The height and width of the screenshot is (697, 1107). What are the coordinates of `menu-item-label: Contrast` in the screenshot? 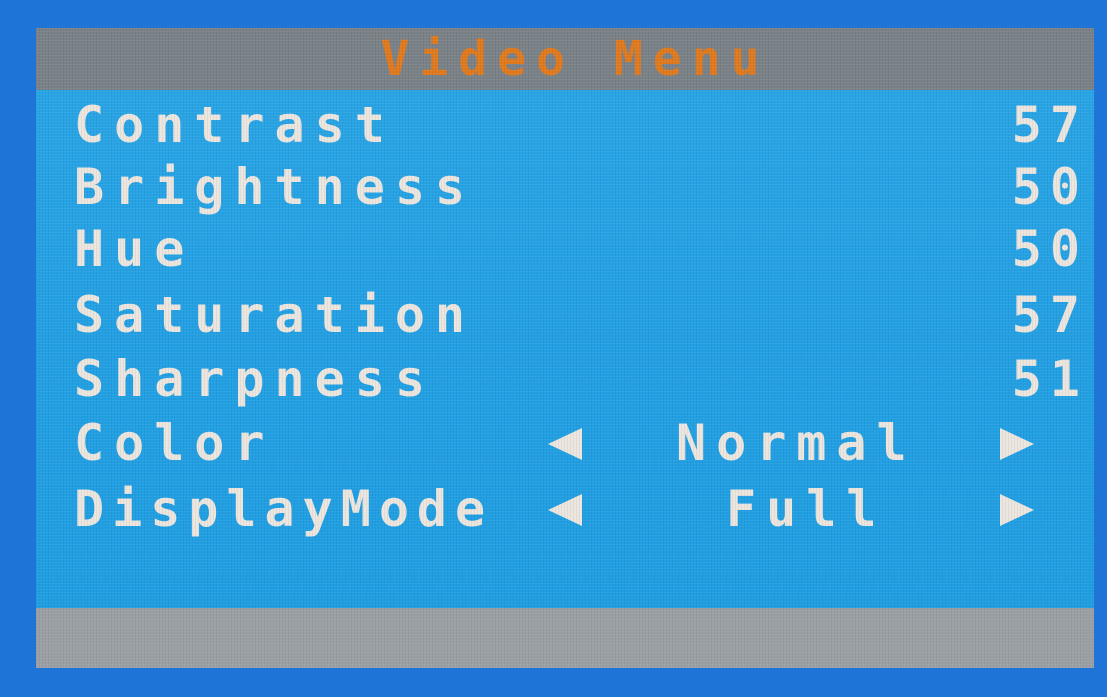 It's located at (234, 125).